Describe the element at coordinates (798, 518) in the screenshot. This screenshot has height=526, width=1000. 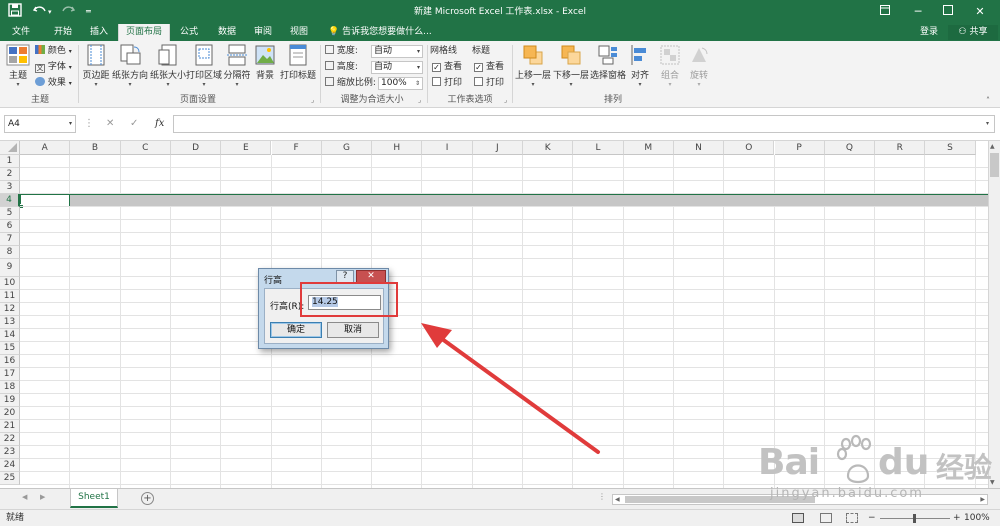
I see `normal-view-icon` at that location.